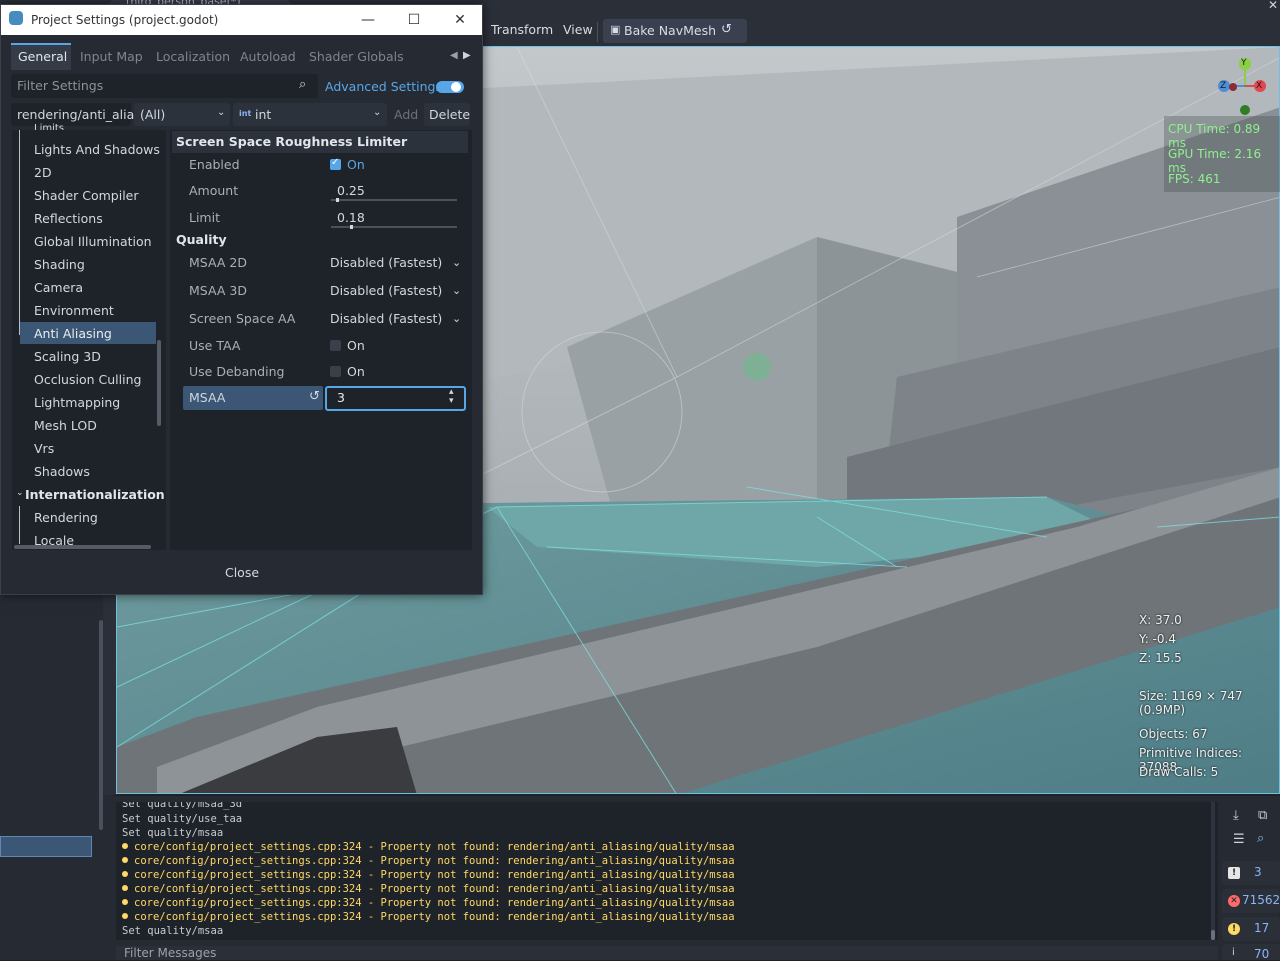  I want to click on amount-slider, so click(394, 200).